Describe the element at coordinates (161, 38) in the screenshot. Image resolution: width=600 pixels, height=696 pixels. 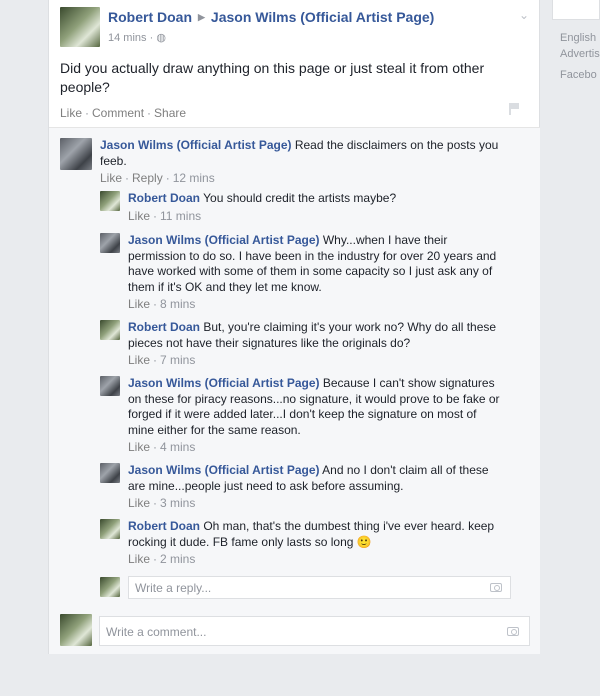
I see `globe-icon: ◍` at that location.